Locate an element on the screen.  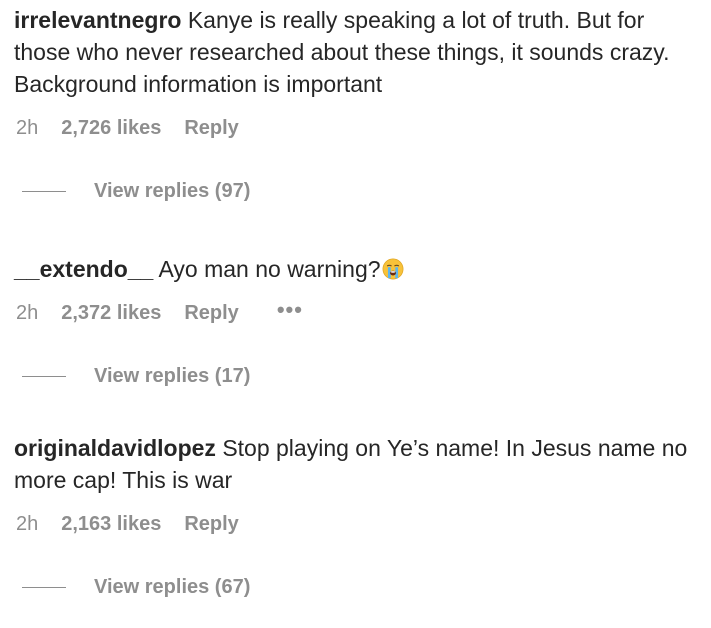
view-replies-label: View replies (67) is located at coordinates (172, 586).